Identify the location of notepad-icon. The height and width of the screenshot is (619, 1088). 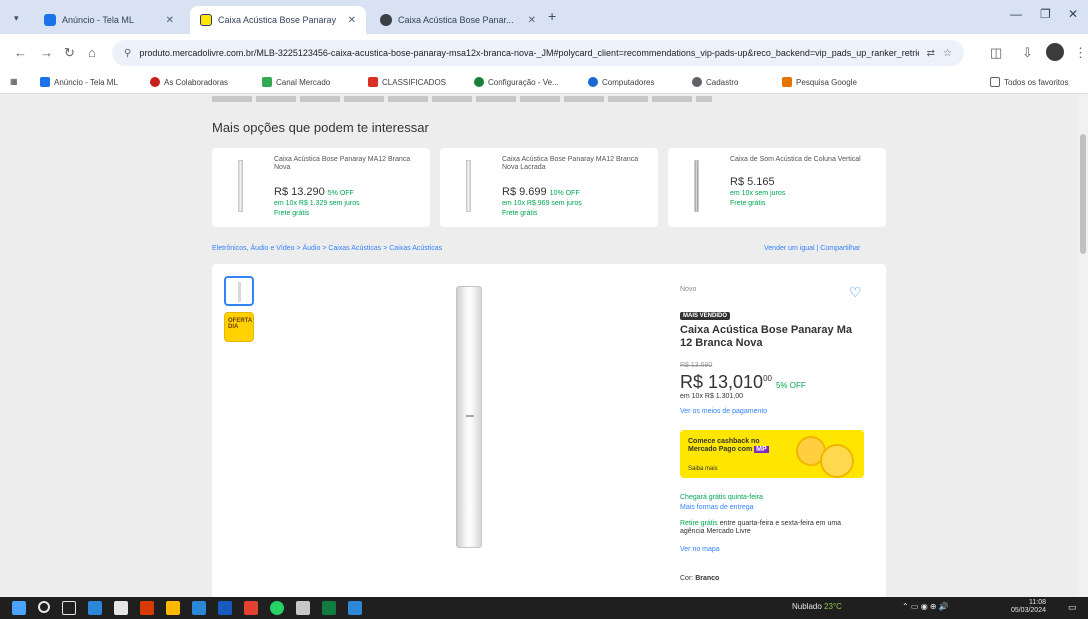
(303, 608).